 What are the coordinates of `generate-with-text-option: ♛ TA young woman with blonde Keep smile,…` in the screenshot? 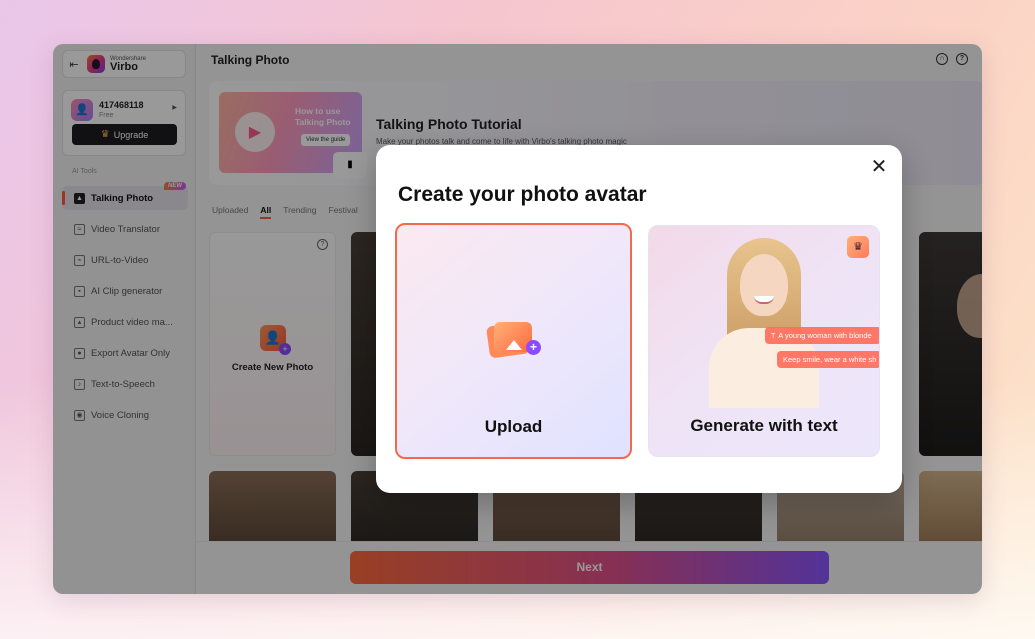 It's located at (764, 341).